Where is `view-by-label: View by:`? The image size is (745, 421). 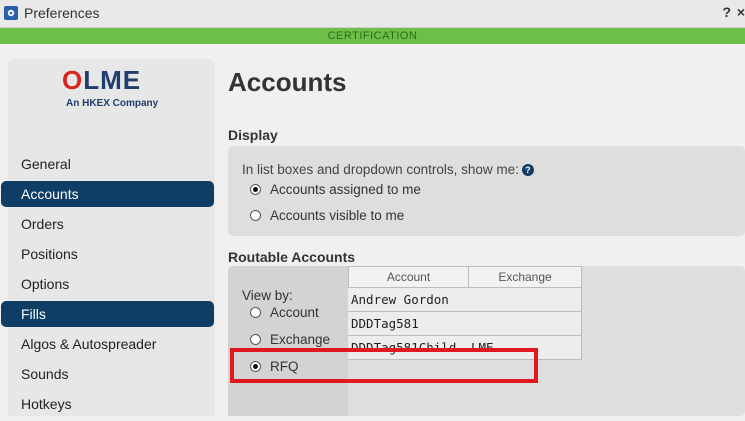
view-by-label: View by: is located at coordinates (267, 295).